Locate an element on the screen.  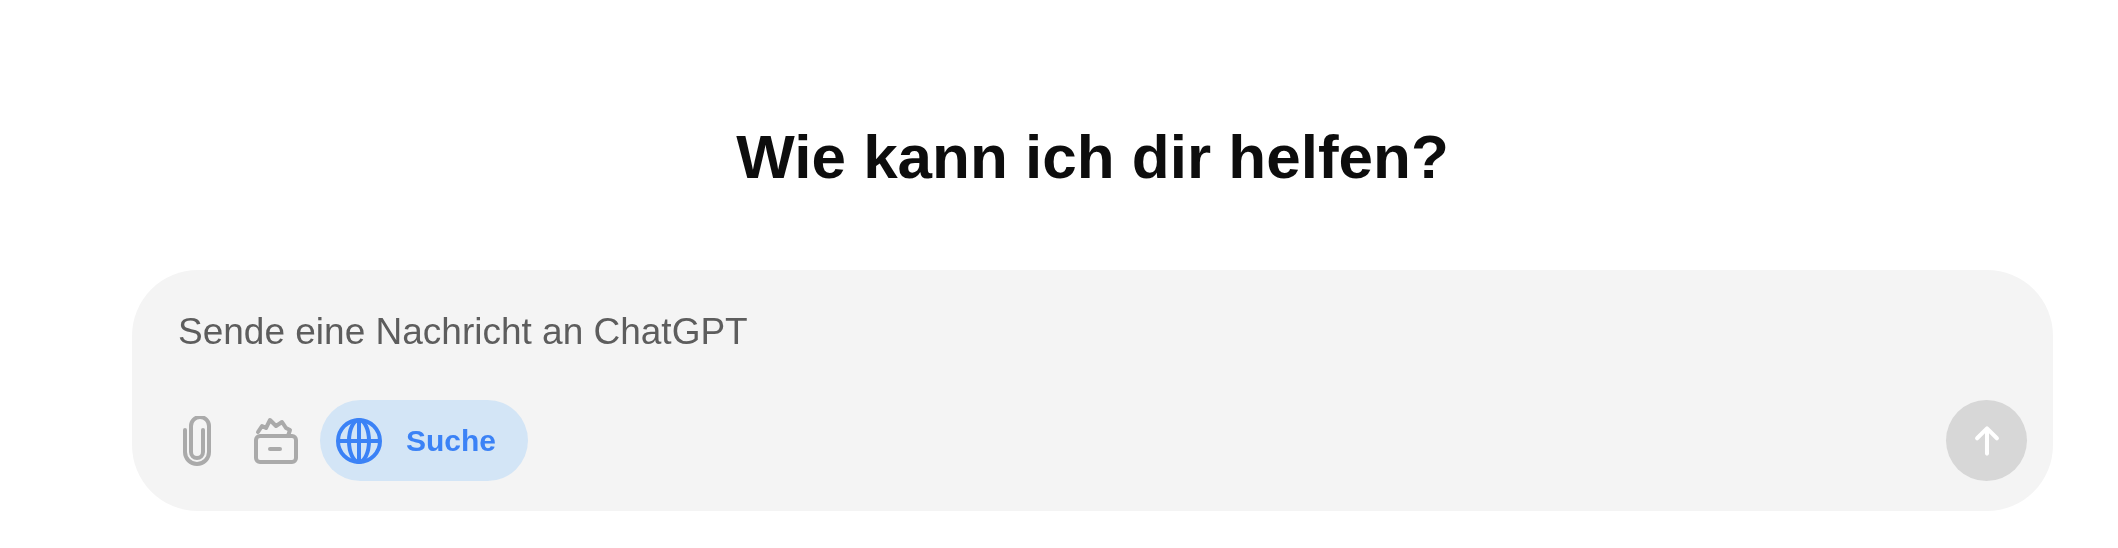
page-heading: Wie kann ich dir helfen? is located at coordinates (1092, 157).